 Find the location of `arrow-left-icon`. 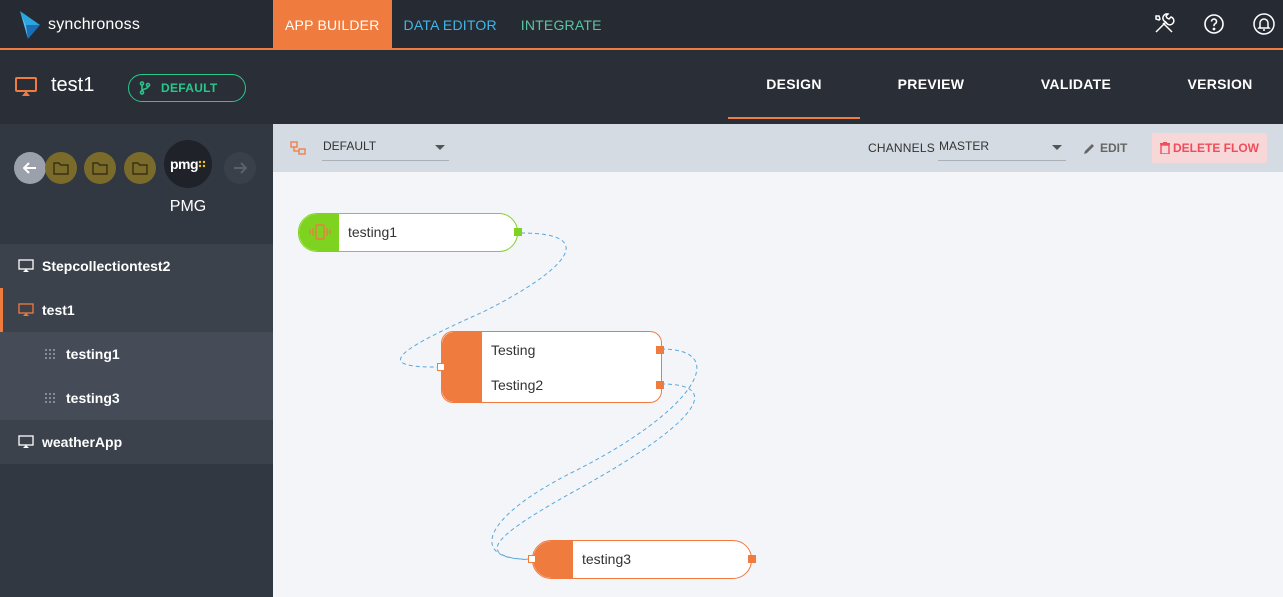

arrow-left-icon is located at coordinates (29, 168).